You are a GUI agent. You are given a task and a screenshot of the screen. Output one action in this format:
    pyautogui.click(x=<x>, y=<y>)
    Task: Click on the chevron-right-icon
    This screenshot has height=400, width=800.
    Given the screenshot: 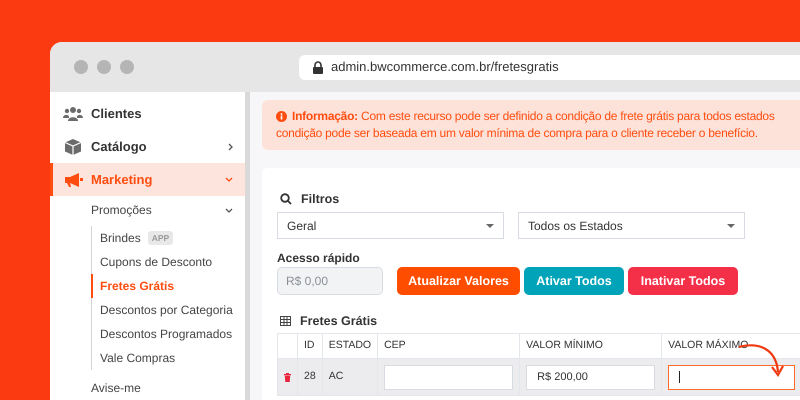 What is the action you would take?
    pyautogui.click(x=230, y=146)
    